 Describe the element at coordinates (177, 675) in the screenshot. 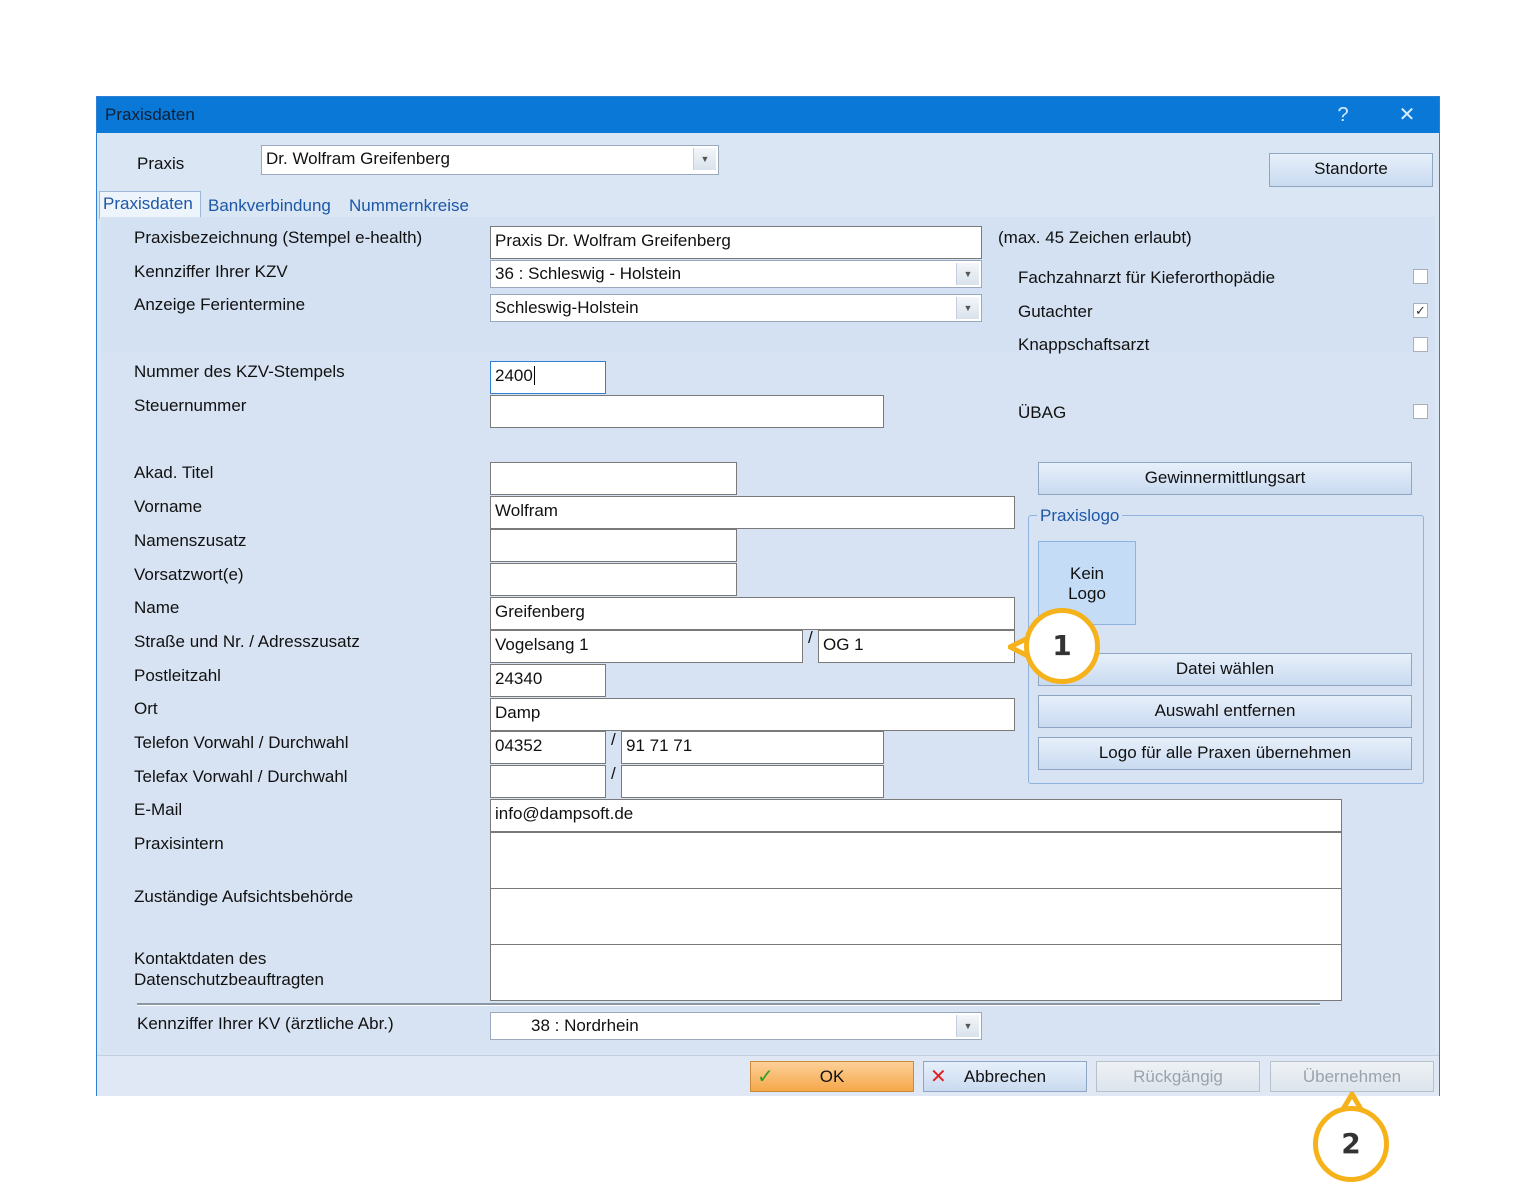

I see `plz-label: Postleitzahl` at that location.